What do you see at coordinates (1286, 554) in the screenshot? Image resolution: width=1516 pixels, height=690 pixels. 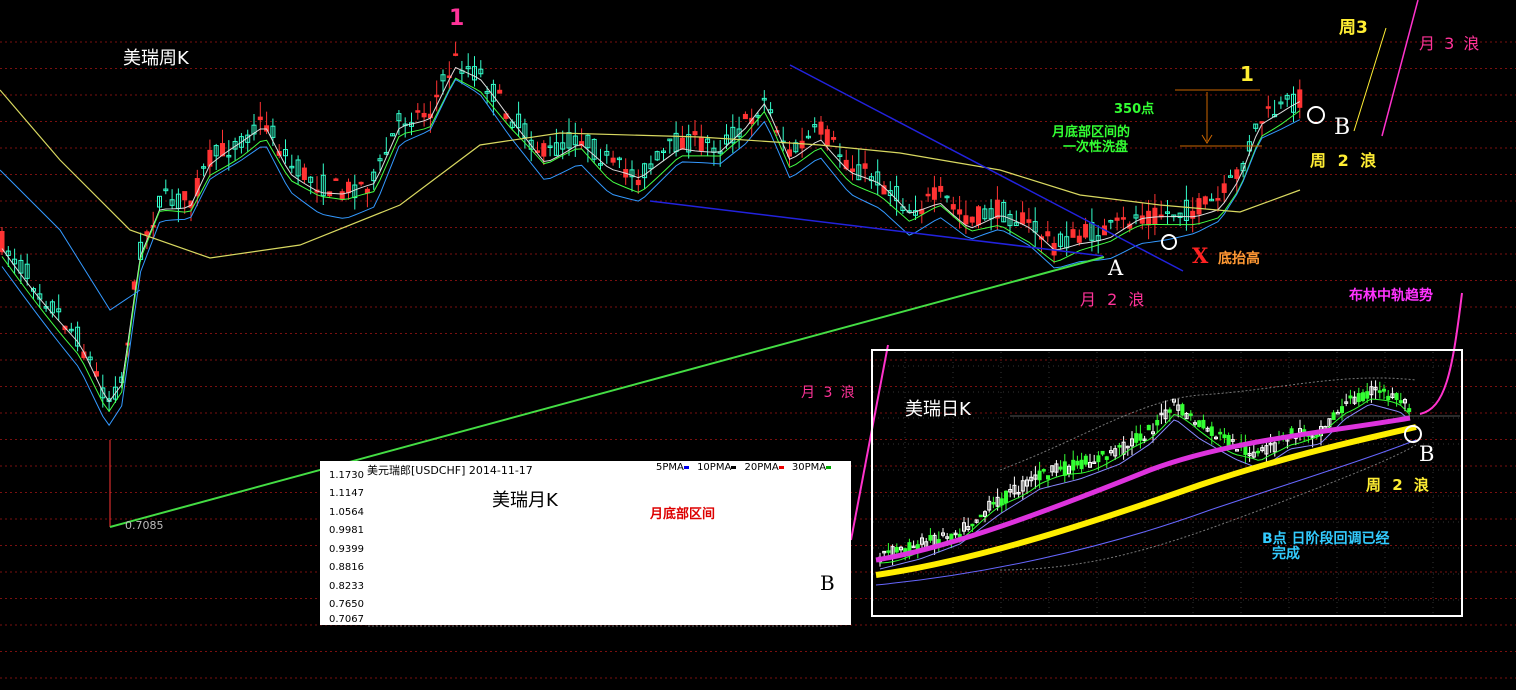 I see `b-done-label-line2: 完成` at bounding box center [1286, 554].